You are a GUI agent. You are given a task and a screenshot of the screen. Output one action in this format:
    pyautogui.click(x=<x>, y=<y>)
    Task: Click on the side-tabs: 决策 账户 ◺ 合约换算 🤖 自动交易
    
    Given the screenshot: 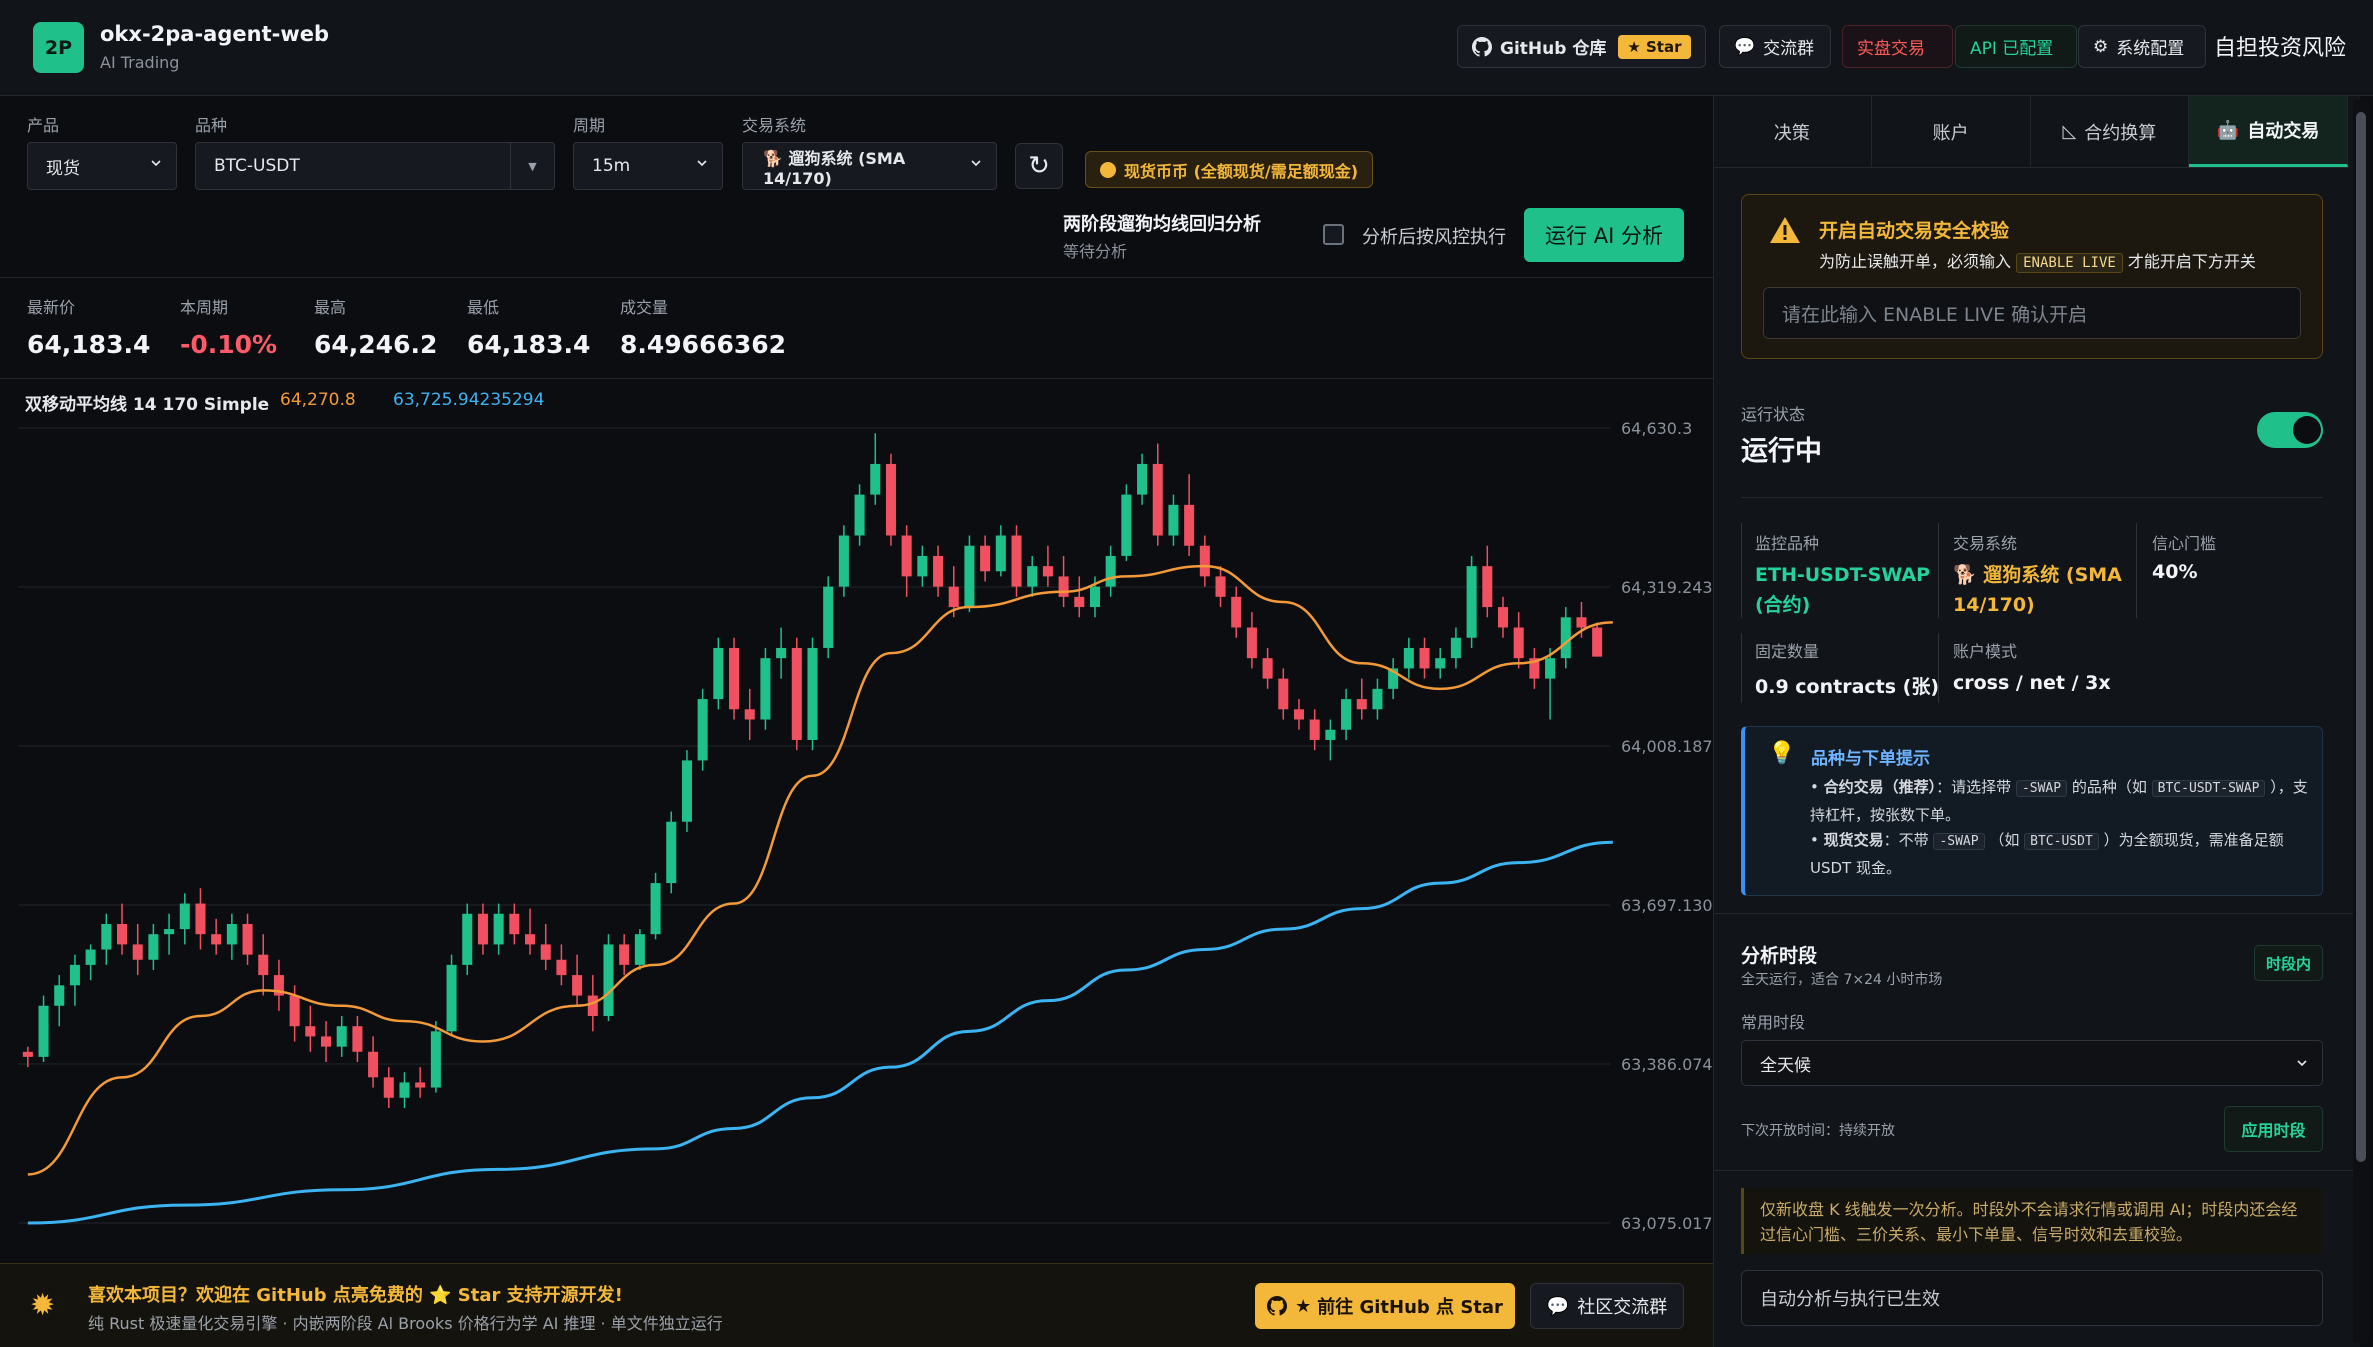 What is the action you would take?
    pyautogui.click(x=2030, y=132)
    